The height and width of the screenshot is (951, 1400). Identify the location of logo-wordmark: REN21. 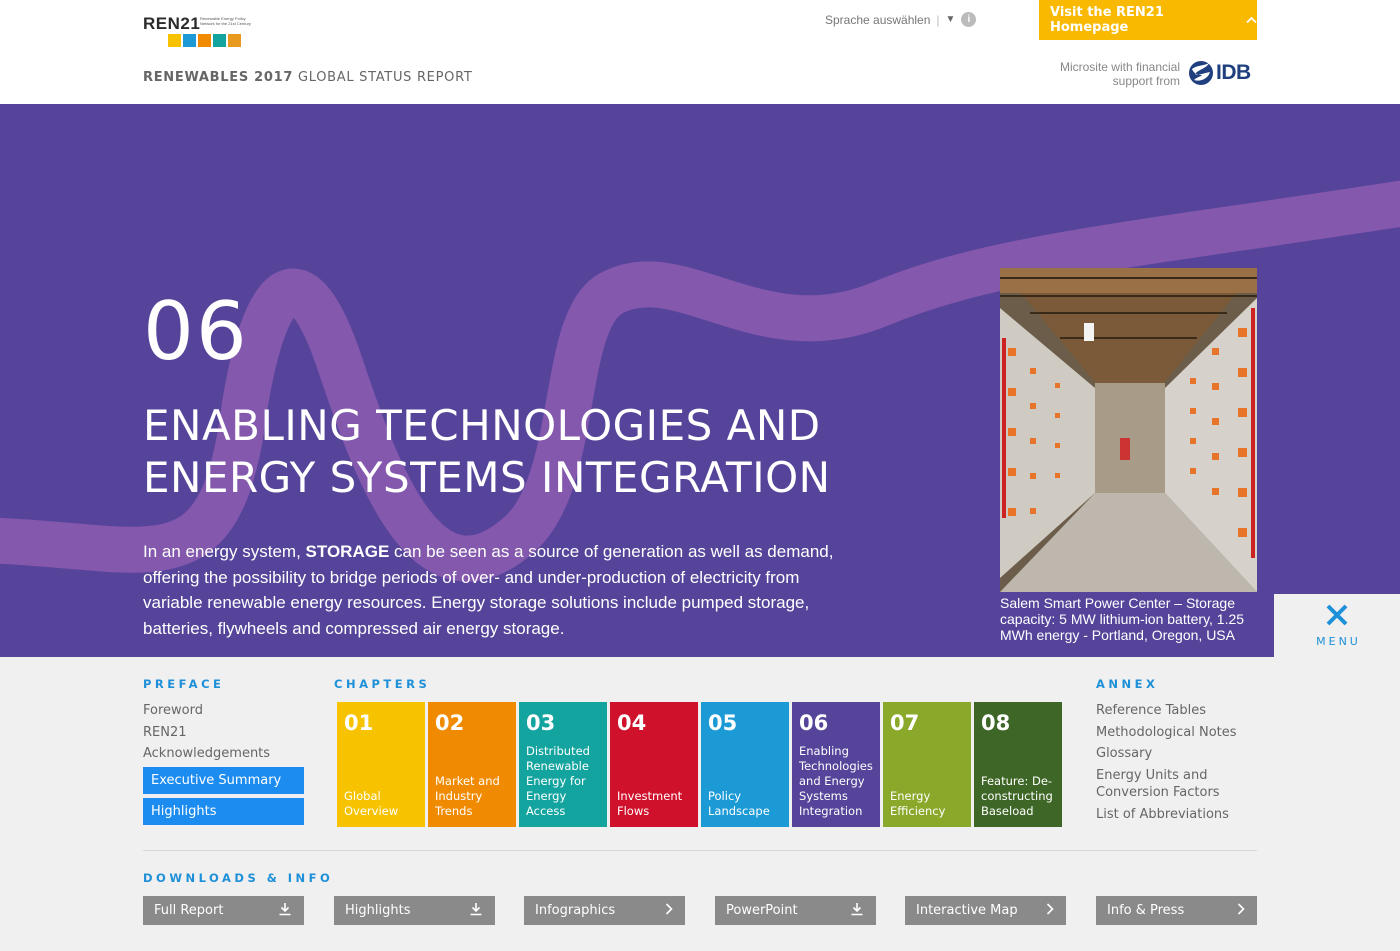
(172, 23).